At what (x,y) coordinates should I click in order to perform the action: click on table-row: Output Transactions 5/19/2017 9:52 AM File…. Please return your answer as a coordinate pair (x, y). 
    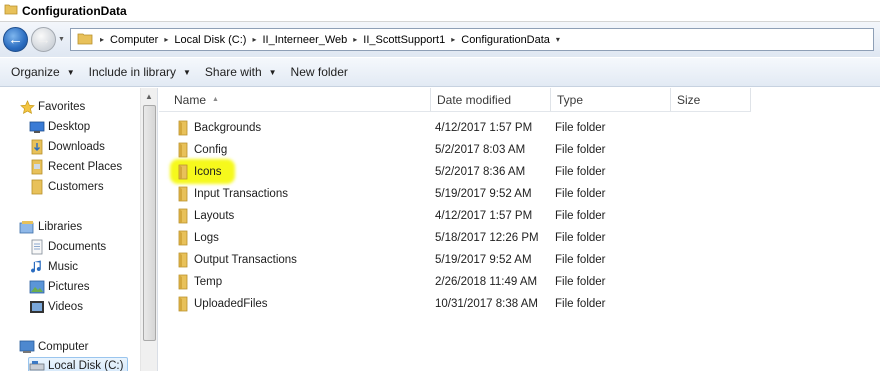
    Looking at the image, I should click on (459, 260).